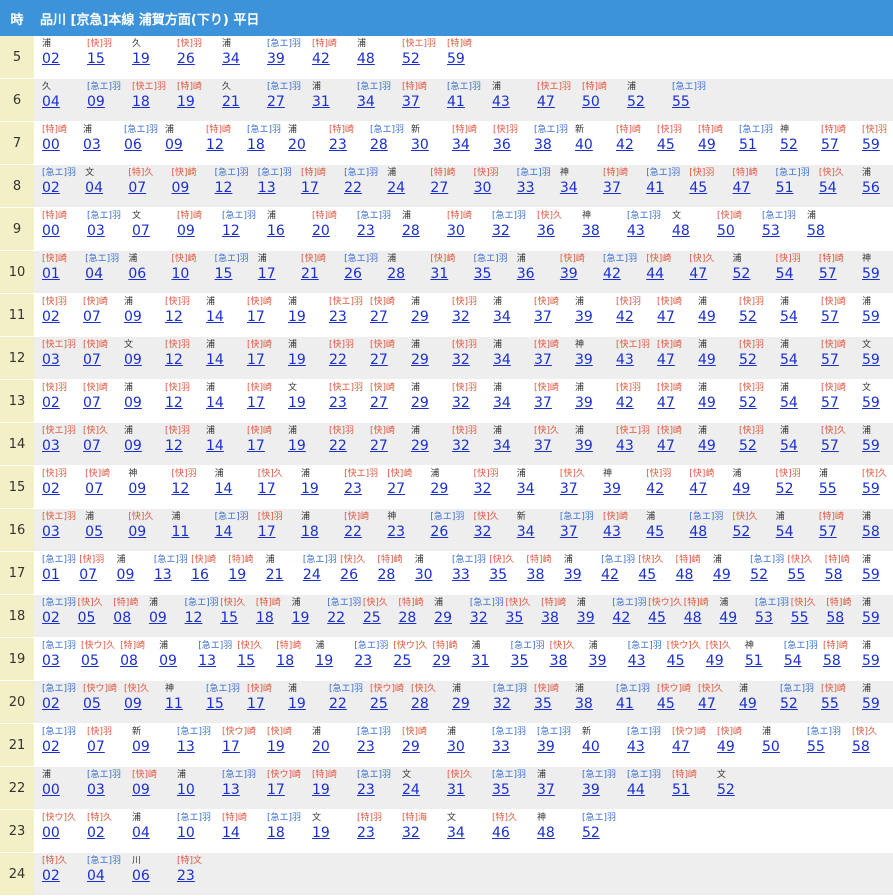 This screenshot has height=896, width=893. I want to click on departure-minute-link: 20, so click(321, 231).